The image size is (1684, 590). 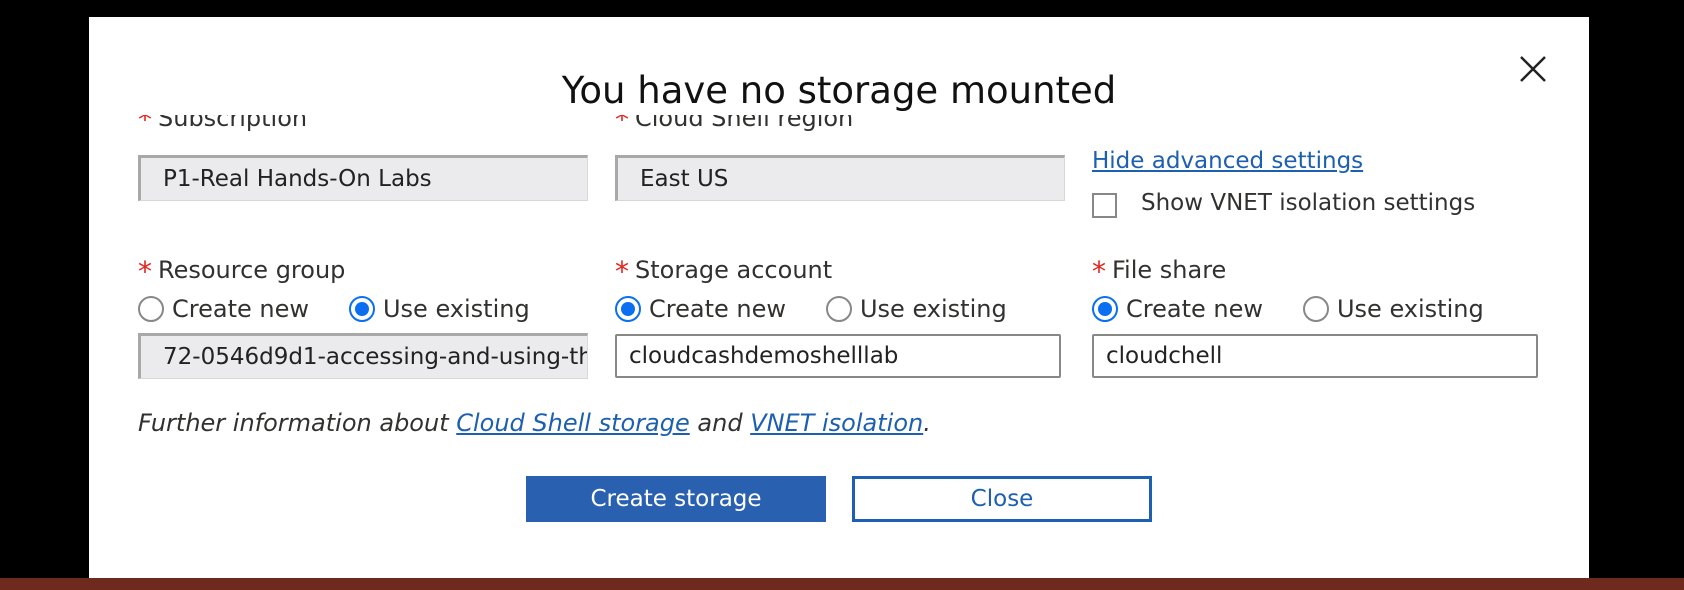 What do you see at coordinates (842, 584) in the screenshot?
I see `taskbar-strip` at bounding box center [842, 584].